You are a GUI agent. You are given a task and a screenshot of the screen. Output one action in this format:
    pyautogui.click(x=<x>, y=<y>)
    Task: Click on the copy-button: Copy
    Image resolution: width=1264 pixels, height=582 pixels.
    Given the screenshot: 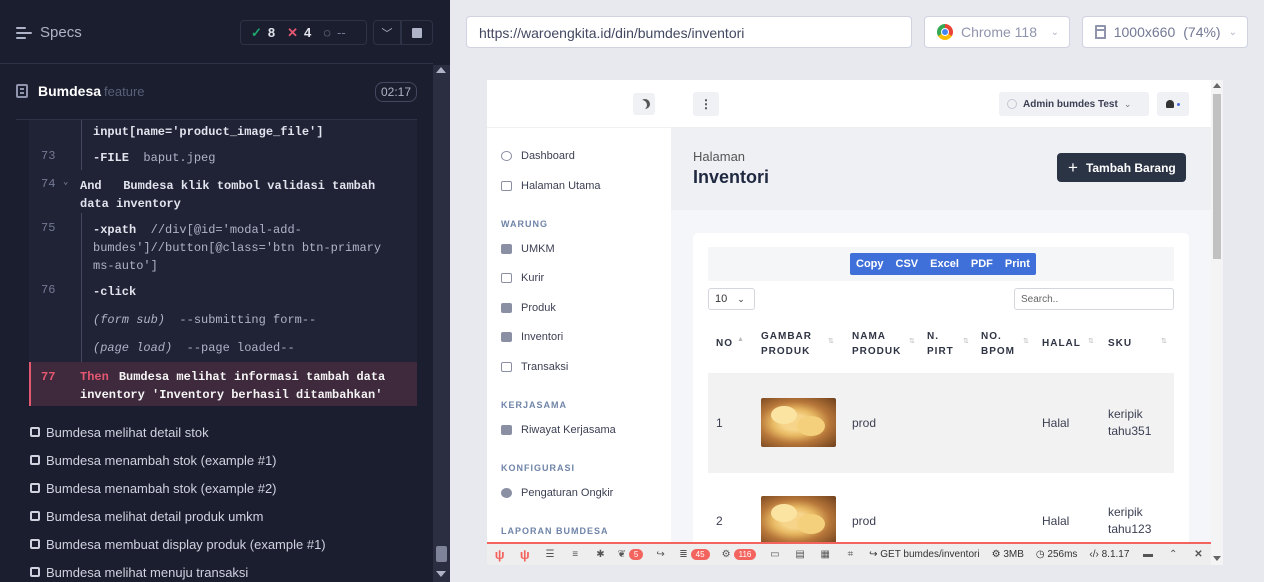 What is the action you would take?
    pyautogui.click(x=870, y=264)
    